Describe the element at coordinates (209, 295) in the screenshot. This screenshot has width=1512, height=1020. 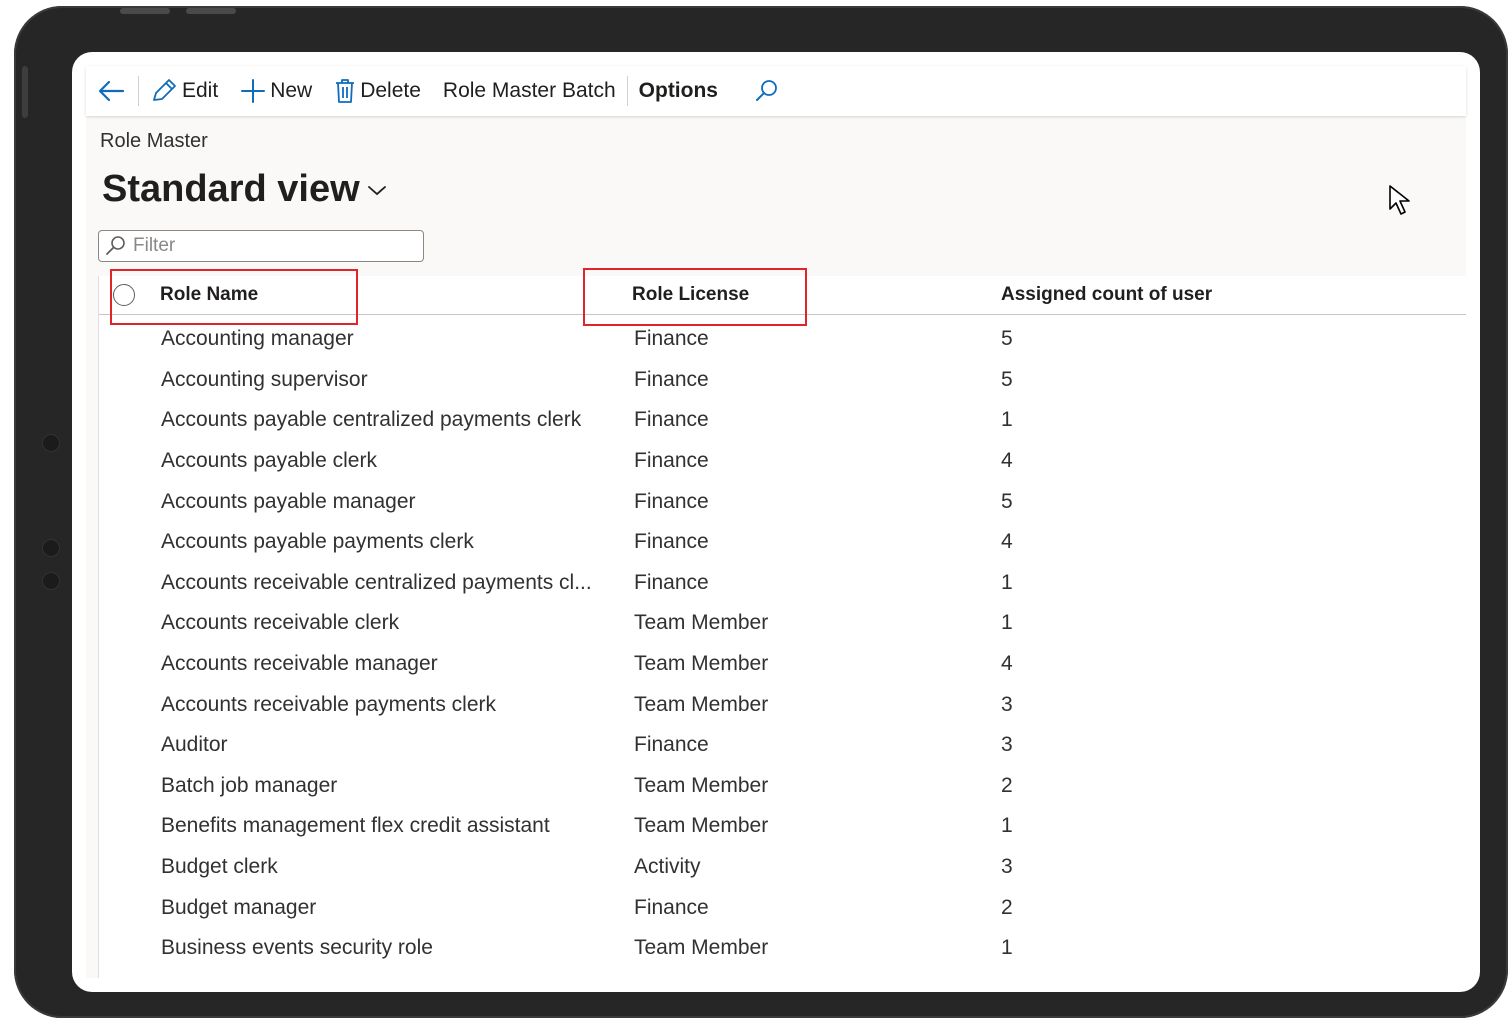
I see `column-header-role-name: Role Name` at that location.